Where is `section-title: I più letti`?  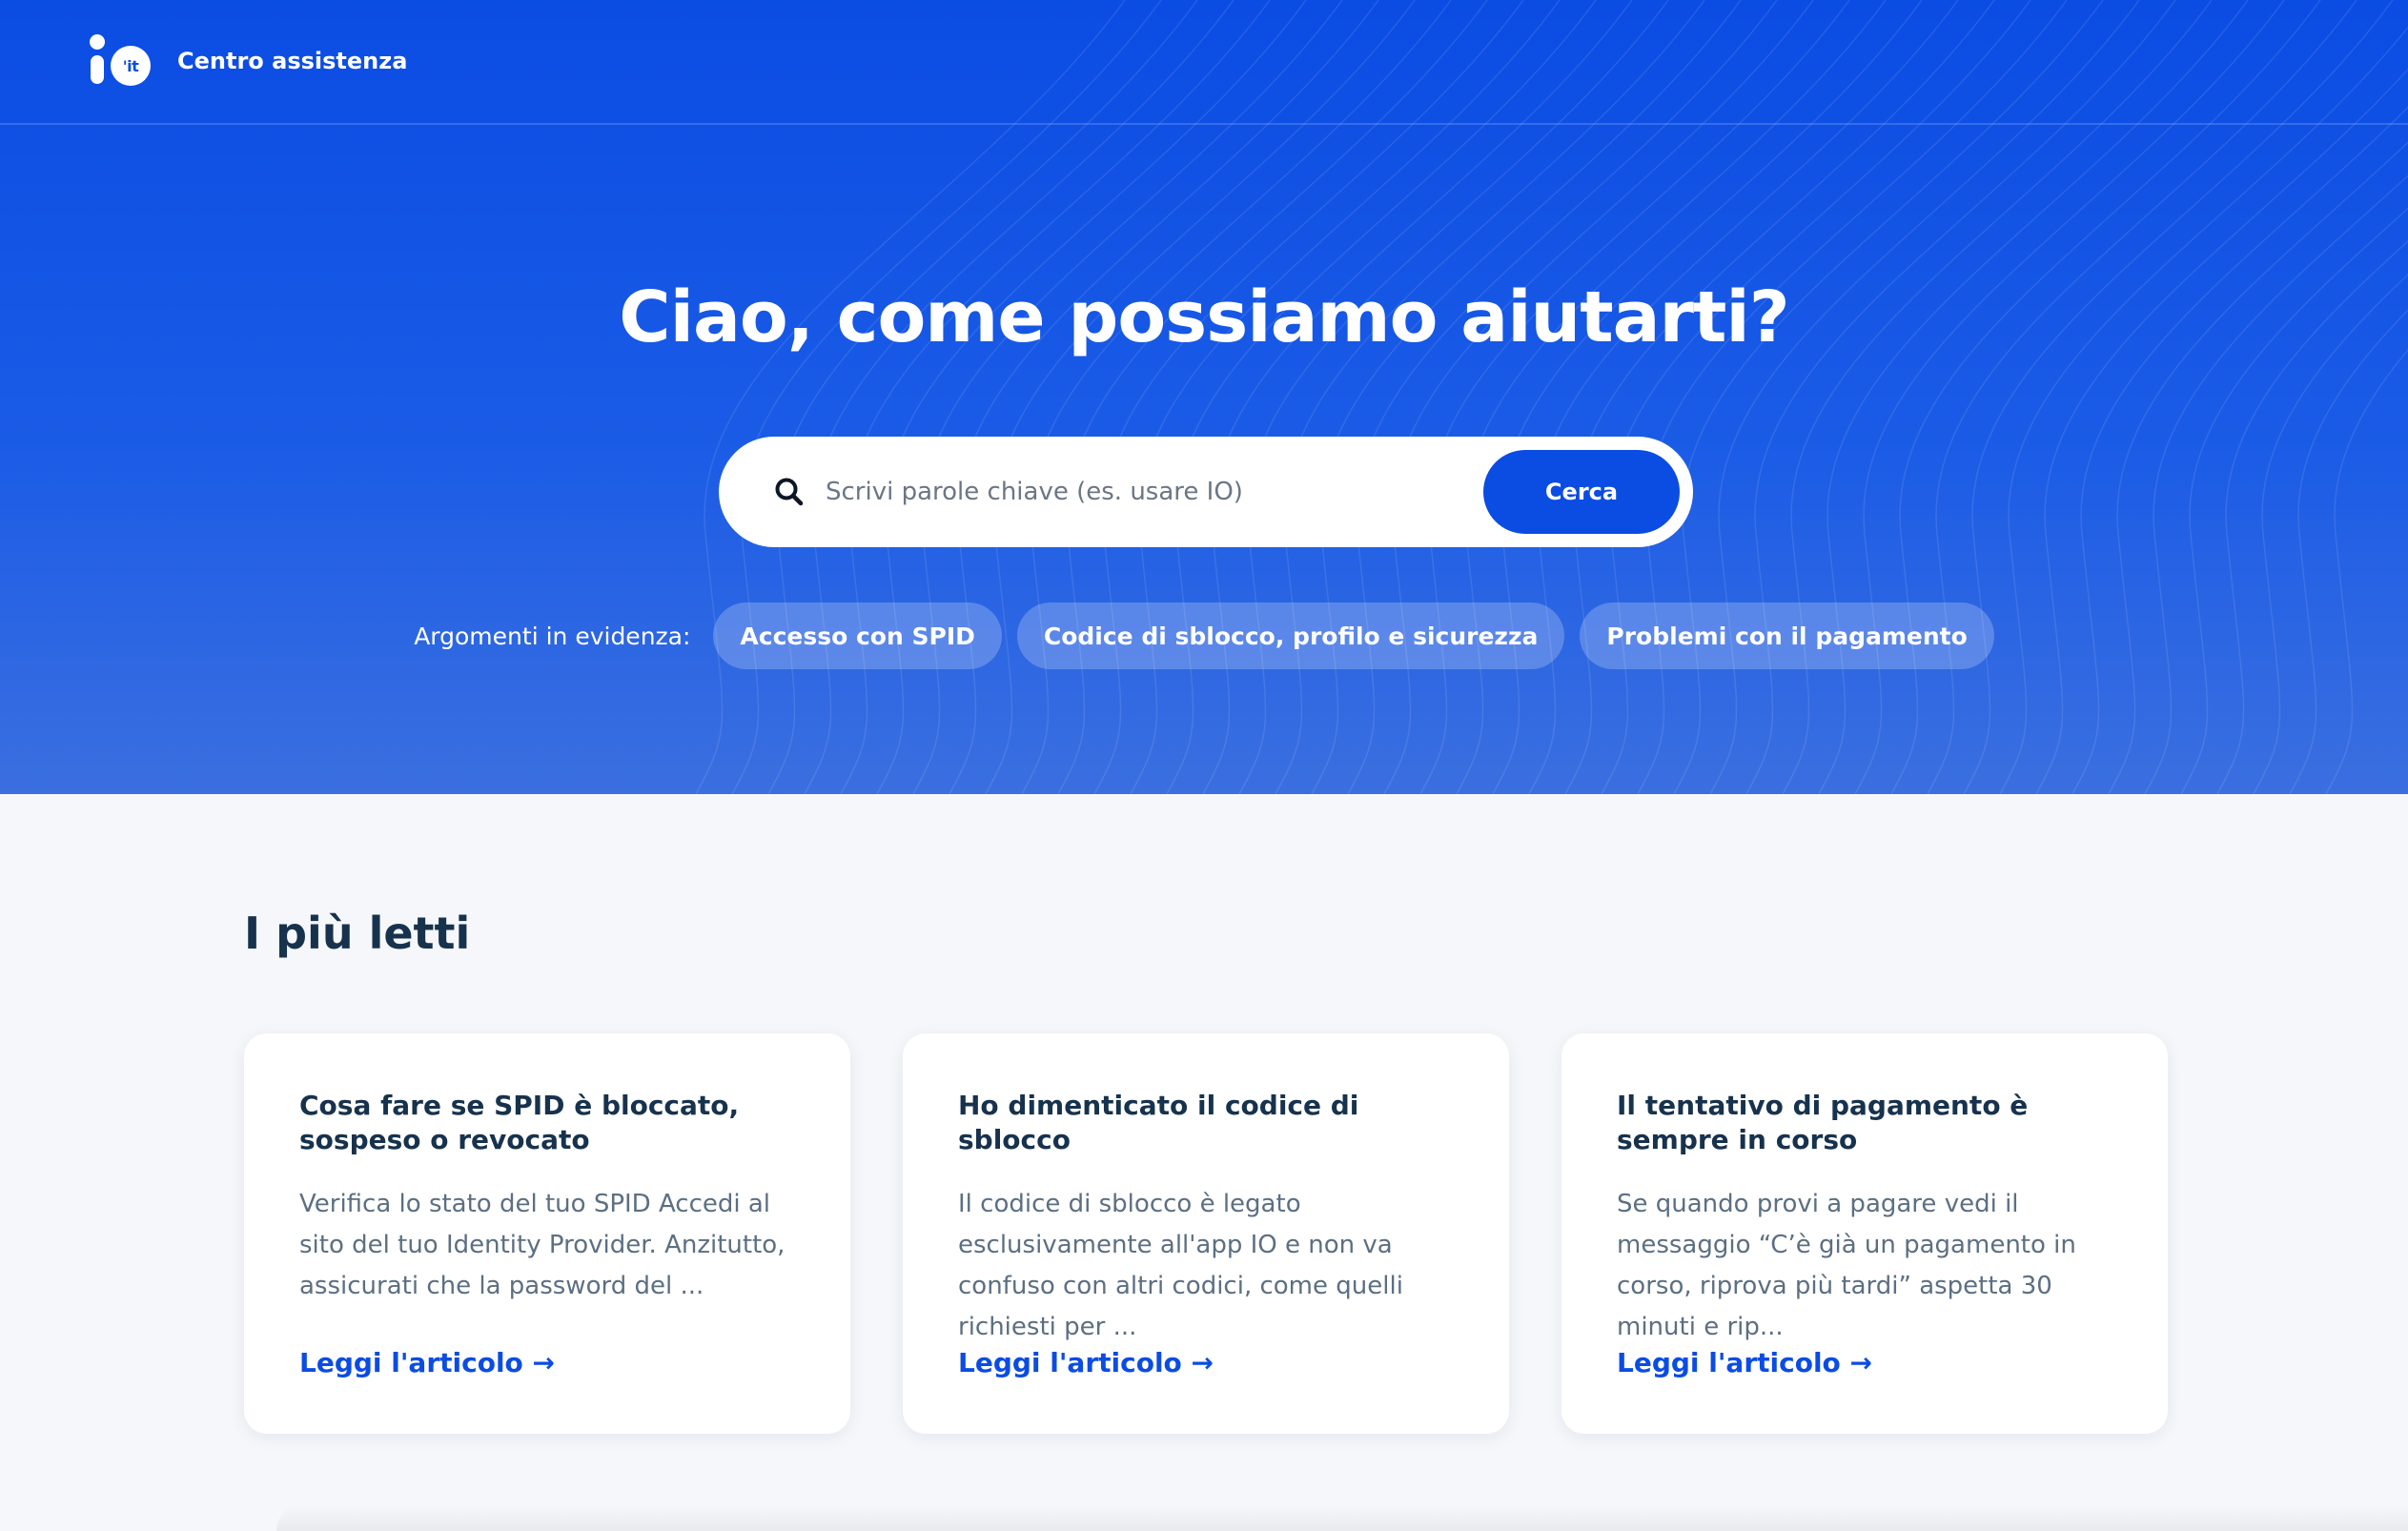 section-title: I più letti is located at coordinates (357, 933).